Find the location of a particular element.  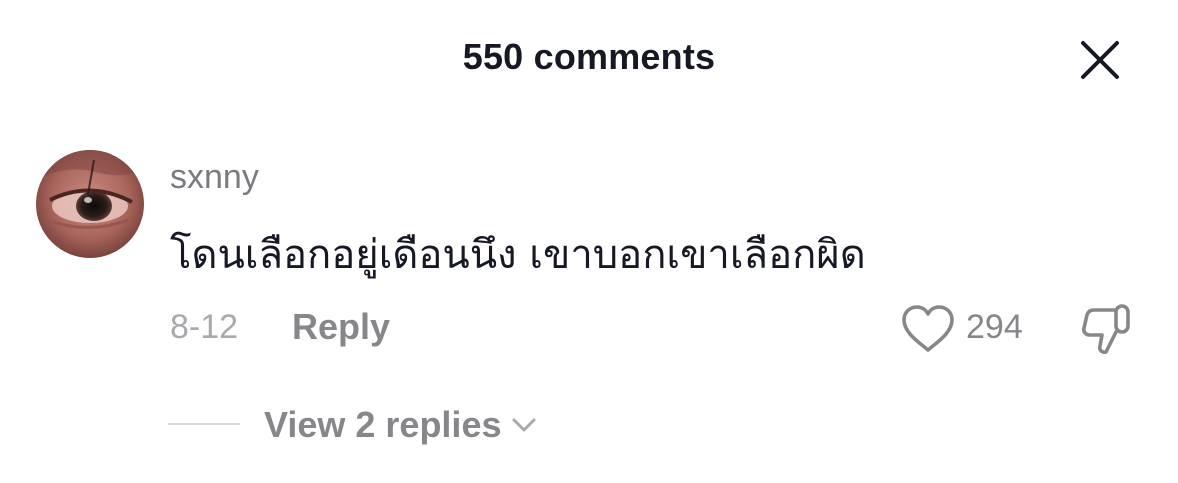

like-count: 294 is located at coordinates (994, 327).